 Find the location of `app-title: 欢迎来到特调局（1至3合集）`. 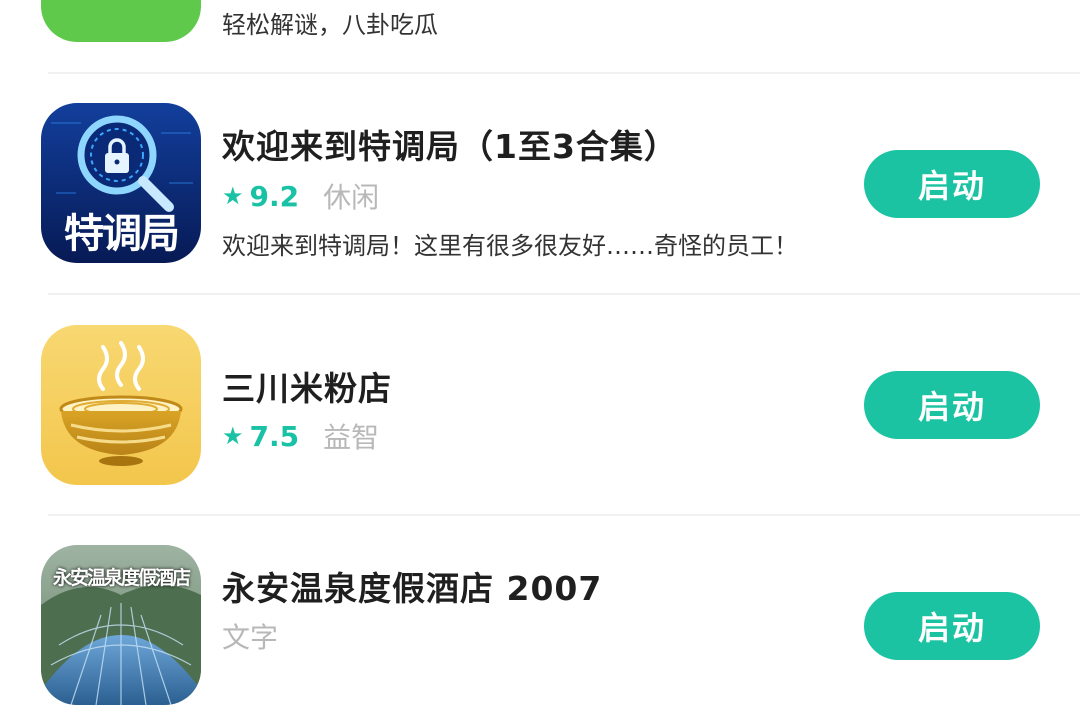

app-title: 欢迎来到特调局（1至3合集） is located at coordinates (450, 144).